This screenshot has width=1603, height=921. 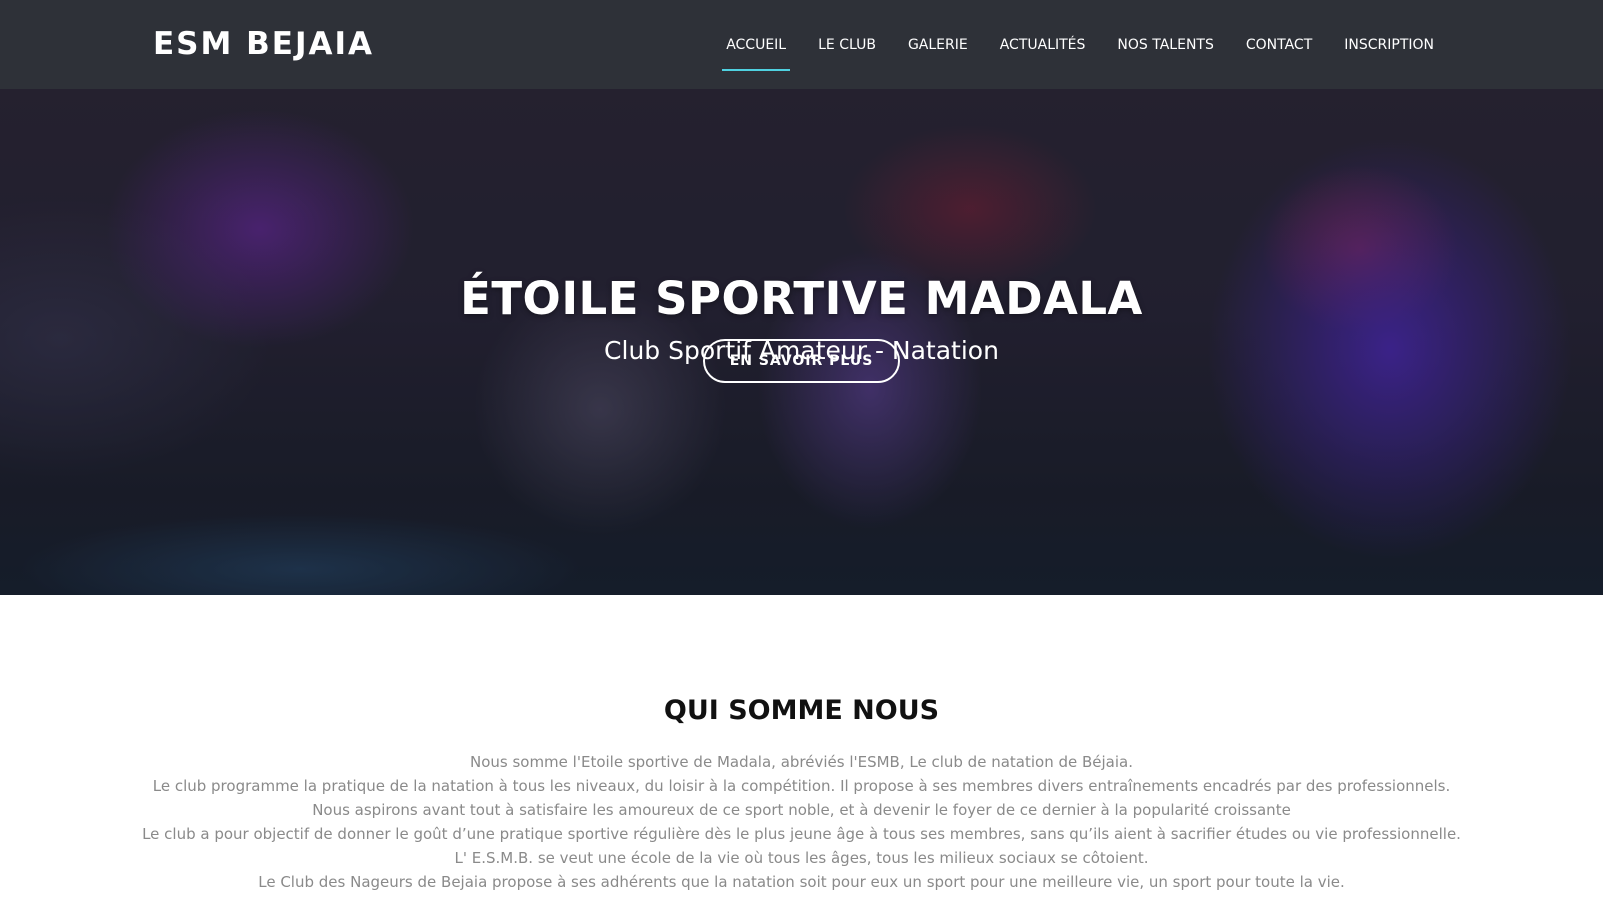 What do you see at coordinates (1279, 45) in the screenshot?
I see `nav-item-contact: CONTACT` at bounding box center [1279, 45].